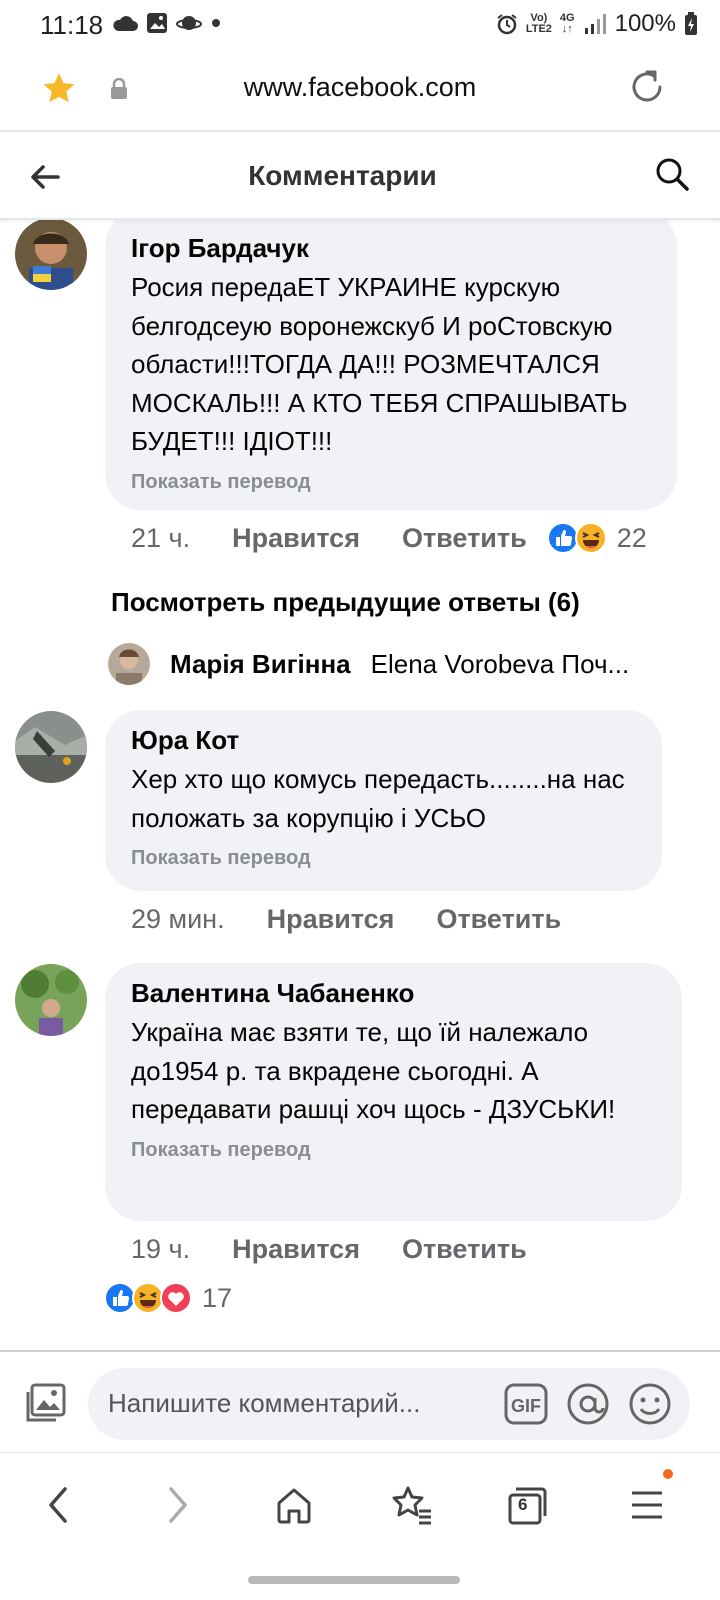 The image size is (720, 1600). I want to click on comments-header: Комментарии, so click(360, 176).